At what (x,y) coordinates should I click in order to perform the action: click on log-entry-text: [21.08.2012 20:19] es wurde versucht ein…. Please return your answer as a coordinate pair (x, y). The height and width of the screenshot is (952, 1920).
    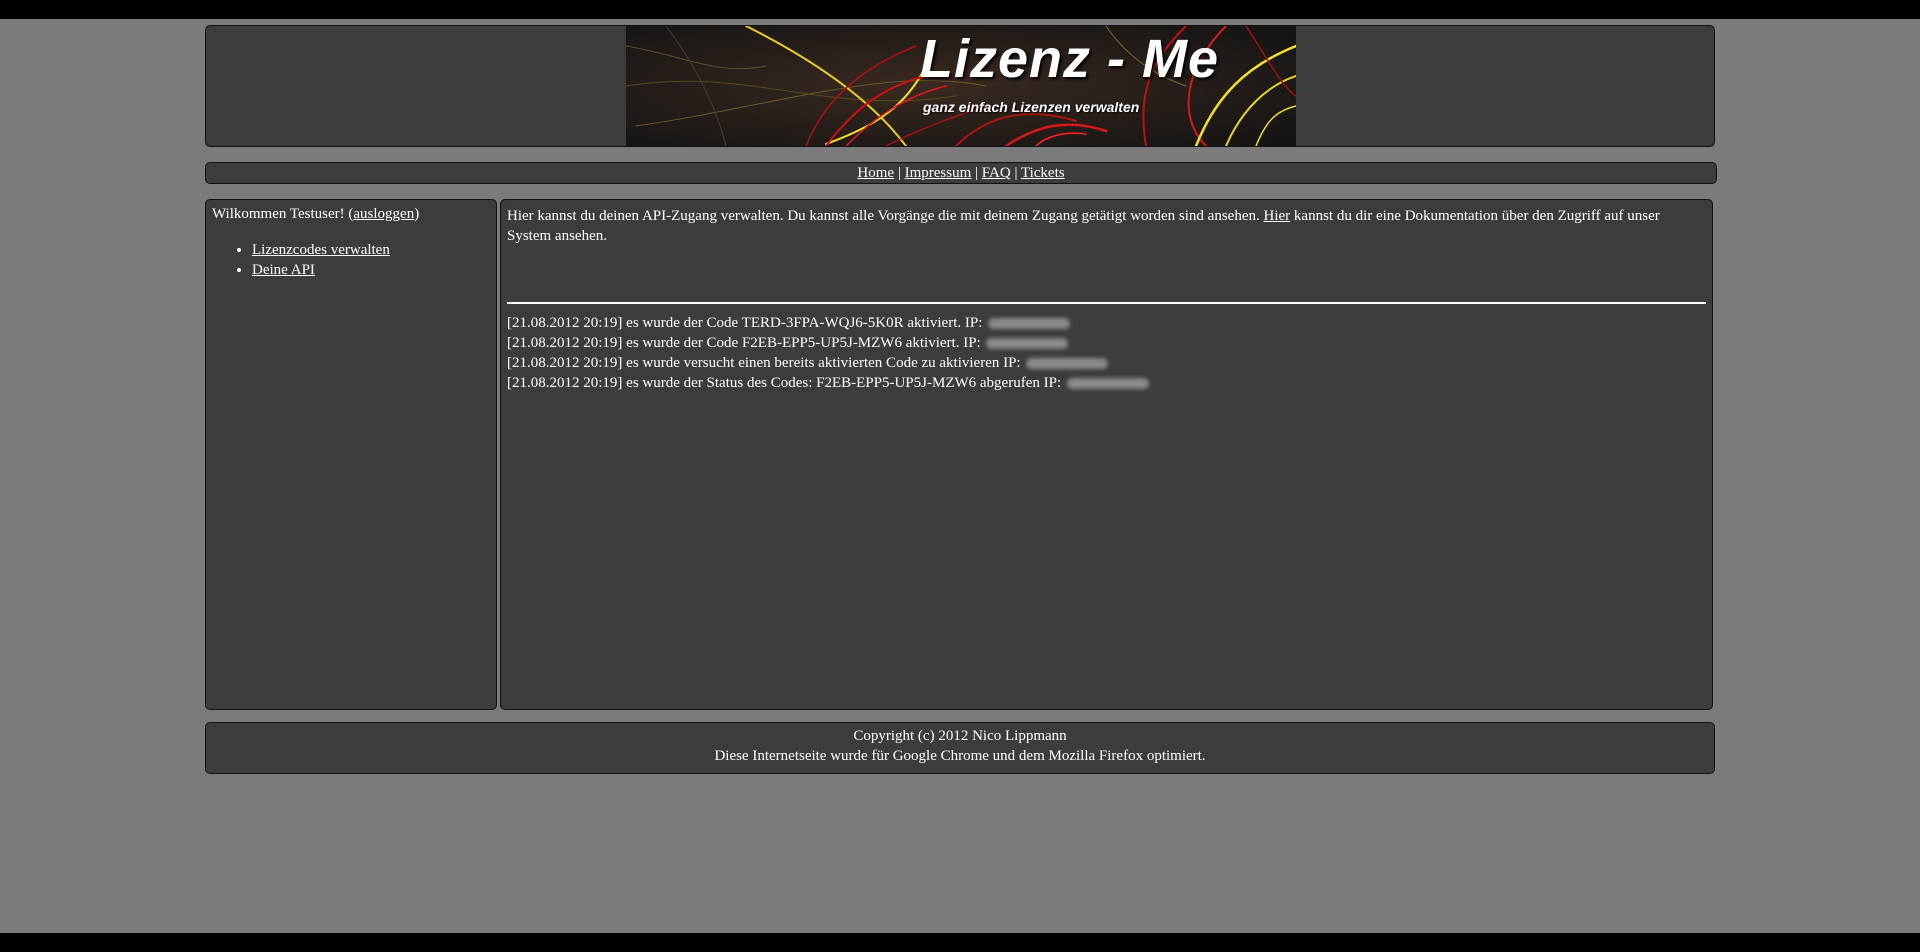
    Looking at the image, I should click on (764, 363).